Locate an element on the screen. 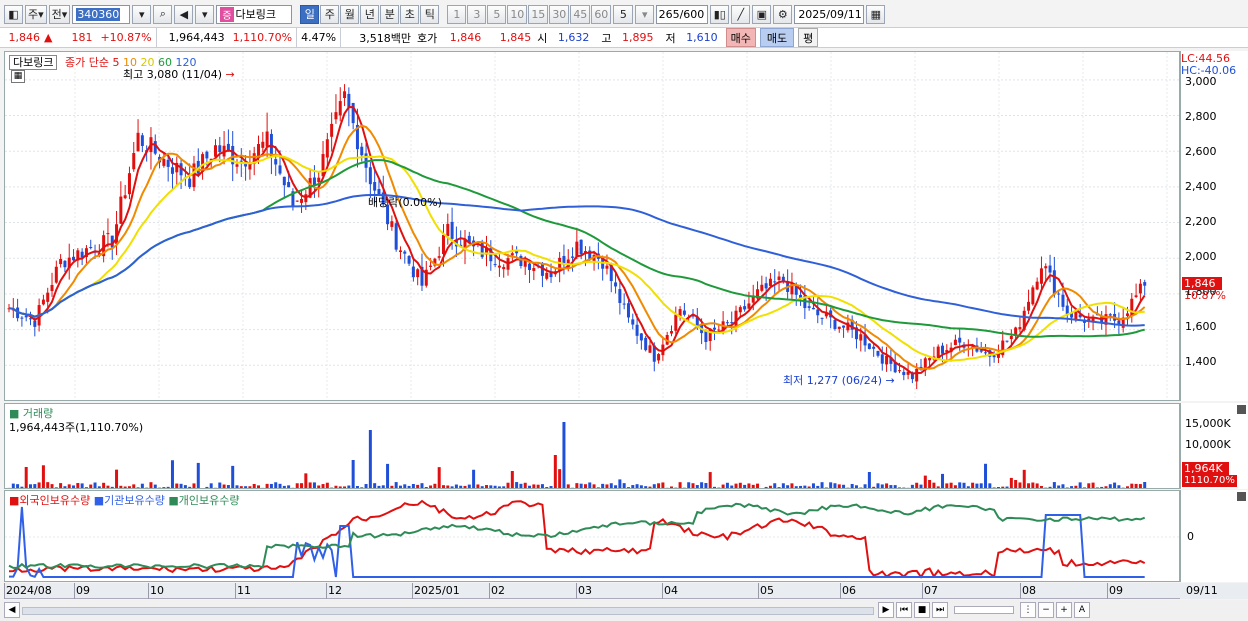  high-annotation: 최고 3,080 (11/04) → is located at coordinates (179, 74).